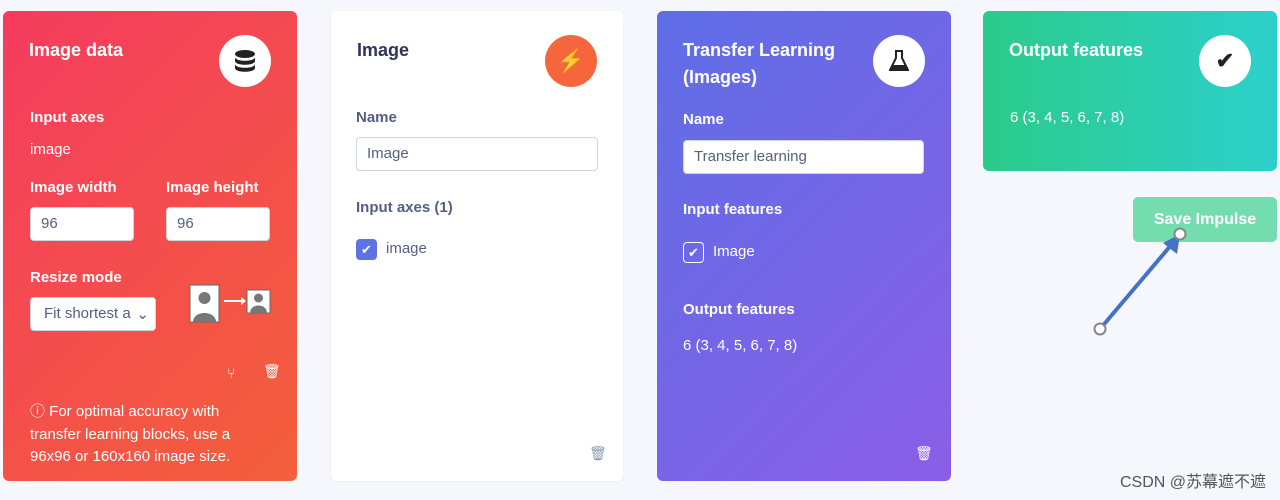 This screenshot has width=1280, height=500. What do you see at coordinates (1140, 281) in the screenshot?
I see `connection-arrow` at bounding box center [1140, 281].